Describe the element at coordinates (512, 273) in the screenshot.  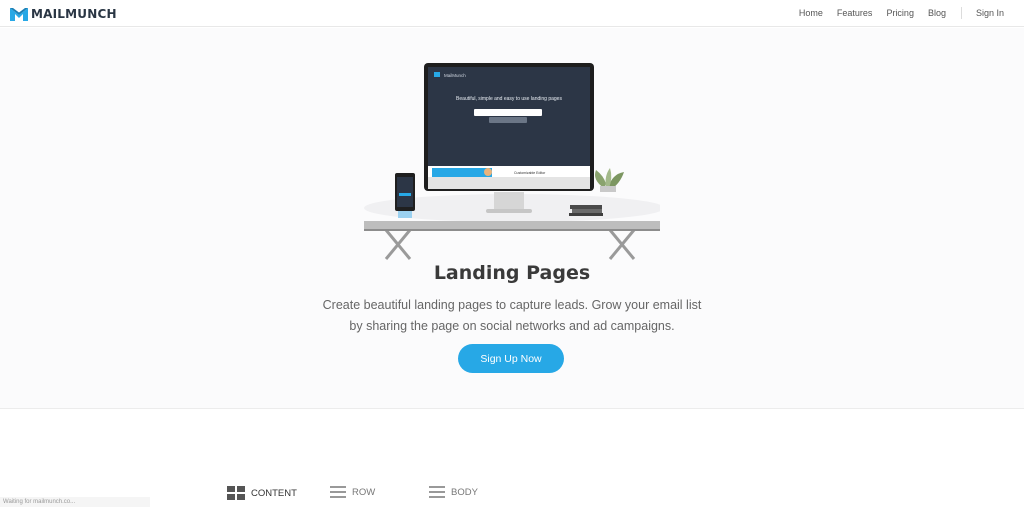
I see `page-title: Landing Pages` at that location.